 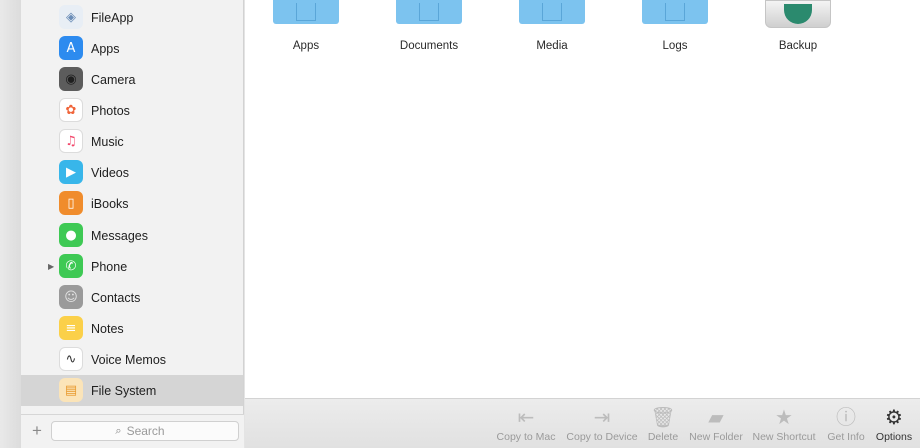 What do you see at coordinates (109, 266) in the screenshot?
I see `sidebar-item-label: Phone` at bounding box center [109, 266].